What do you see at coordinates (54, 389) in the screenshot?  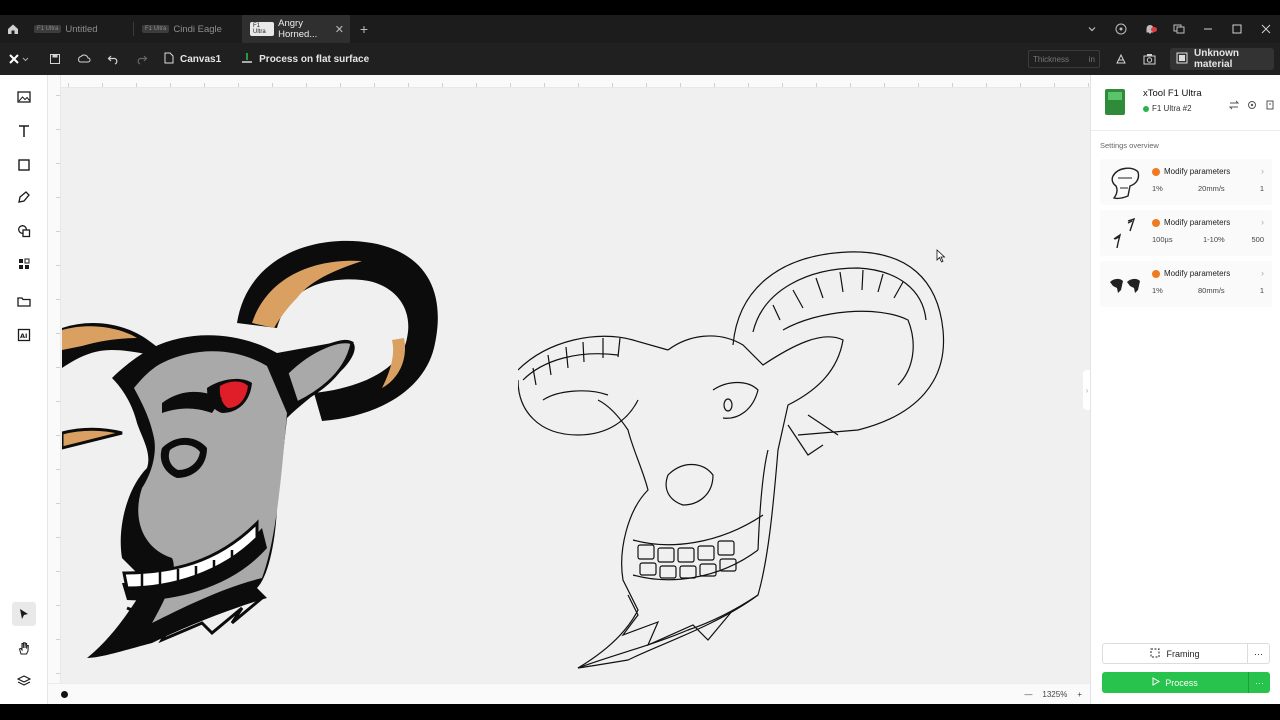 I see `vertical-ruler` at bounding box center [54, 389].